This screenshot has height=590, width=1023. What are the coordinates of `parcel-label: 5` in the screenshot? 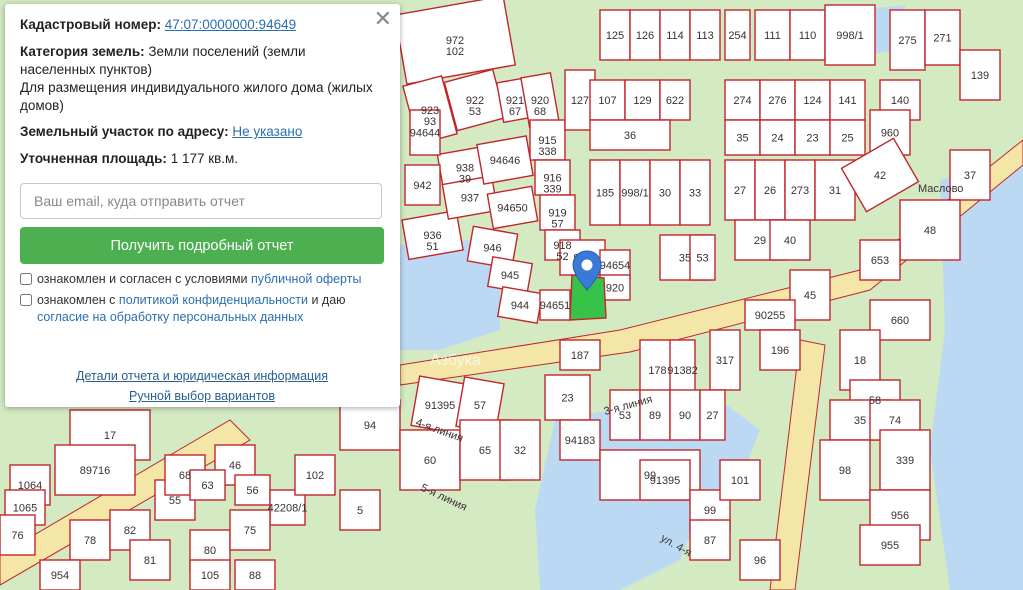 It's located at (360, 511).